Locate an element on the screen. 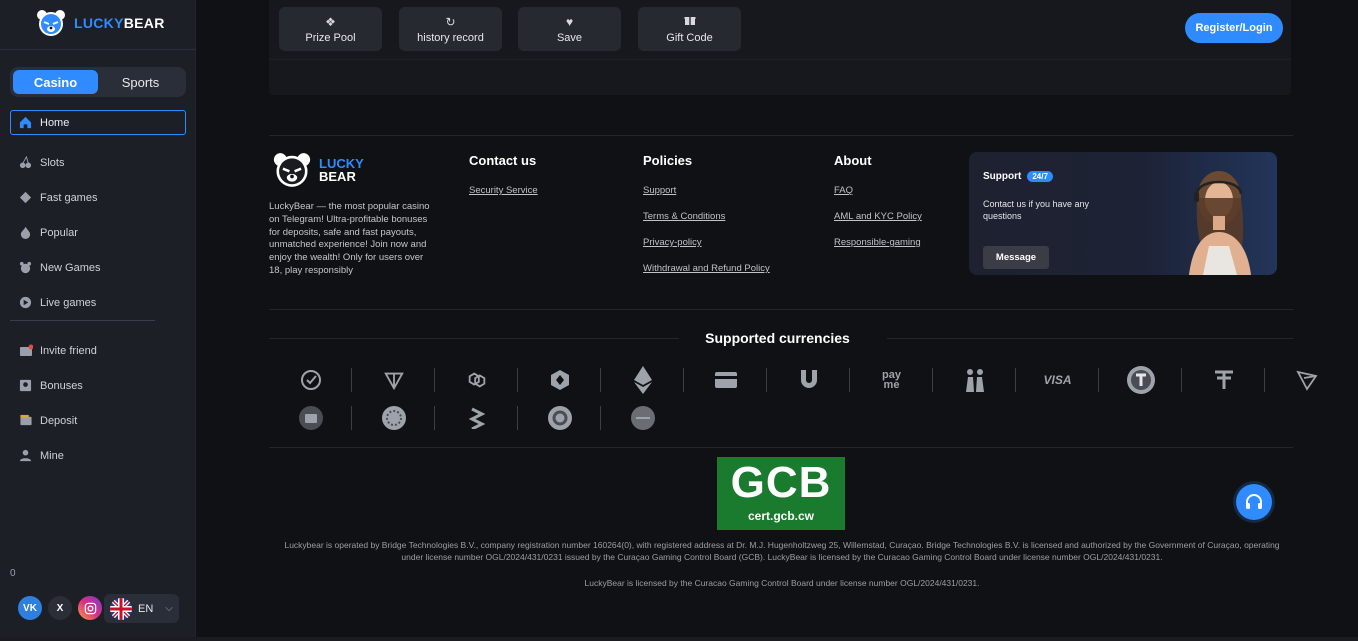  save-button: ♥ Save is located at coordinates (569, 29).